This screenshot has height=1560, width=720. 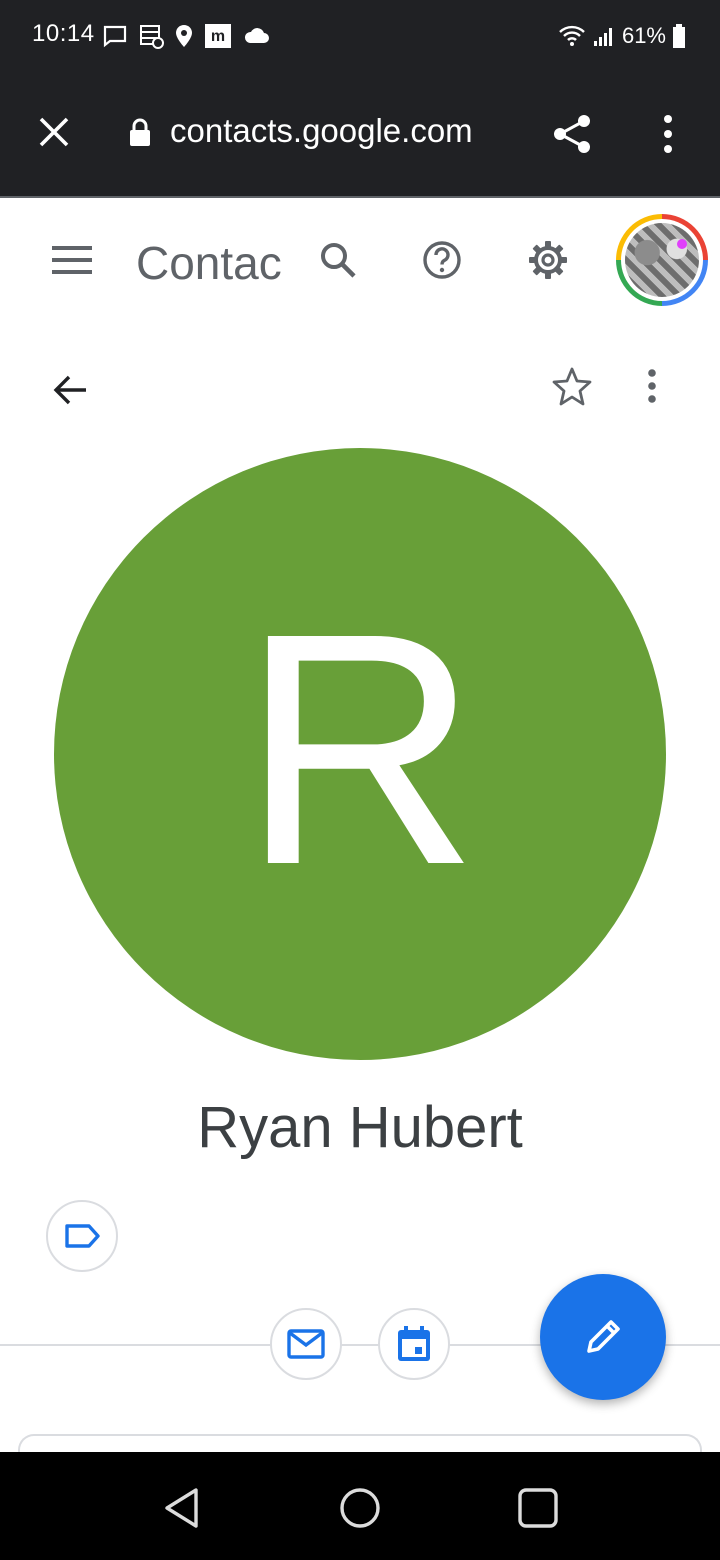 I want to click on contact-more-button, so click(x=652, y=386).